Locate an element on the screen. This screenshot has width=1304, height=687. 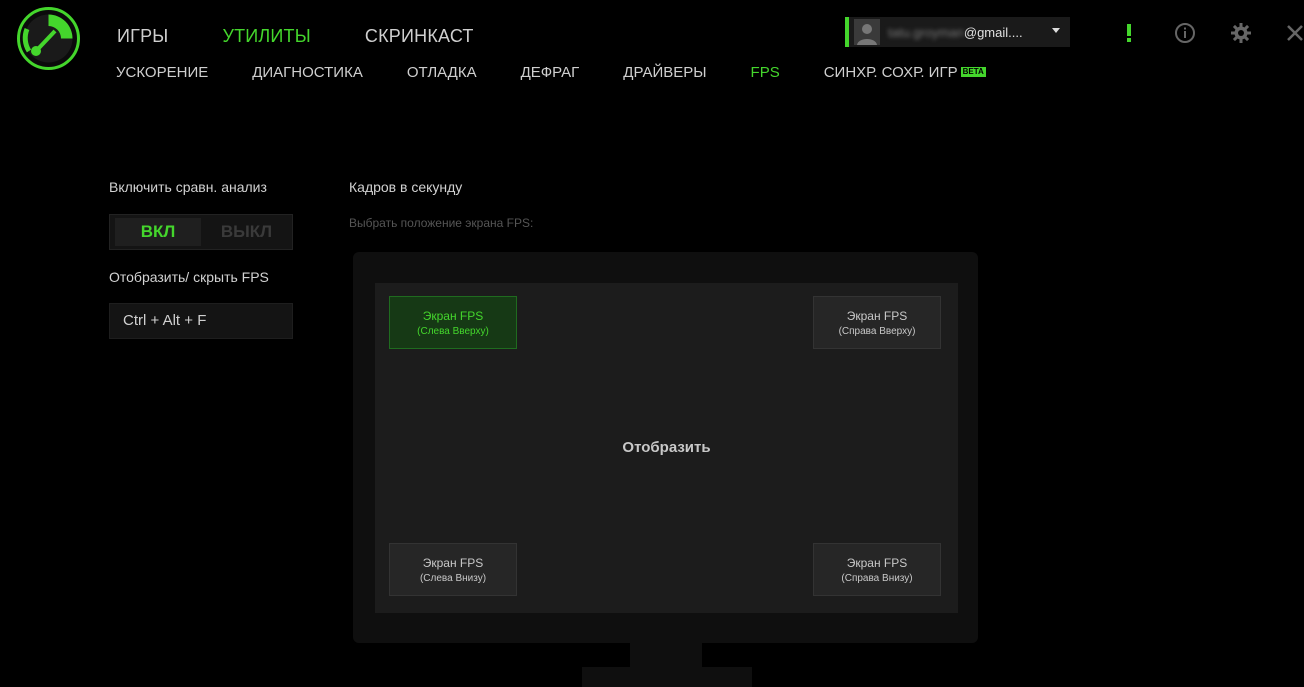
avatar is located at coordinates (867, 32).